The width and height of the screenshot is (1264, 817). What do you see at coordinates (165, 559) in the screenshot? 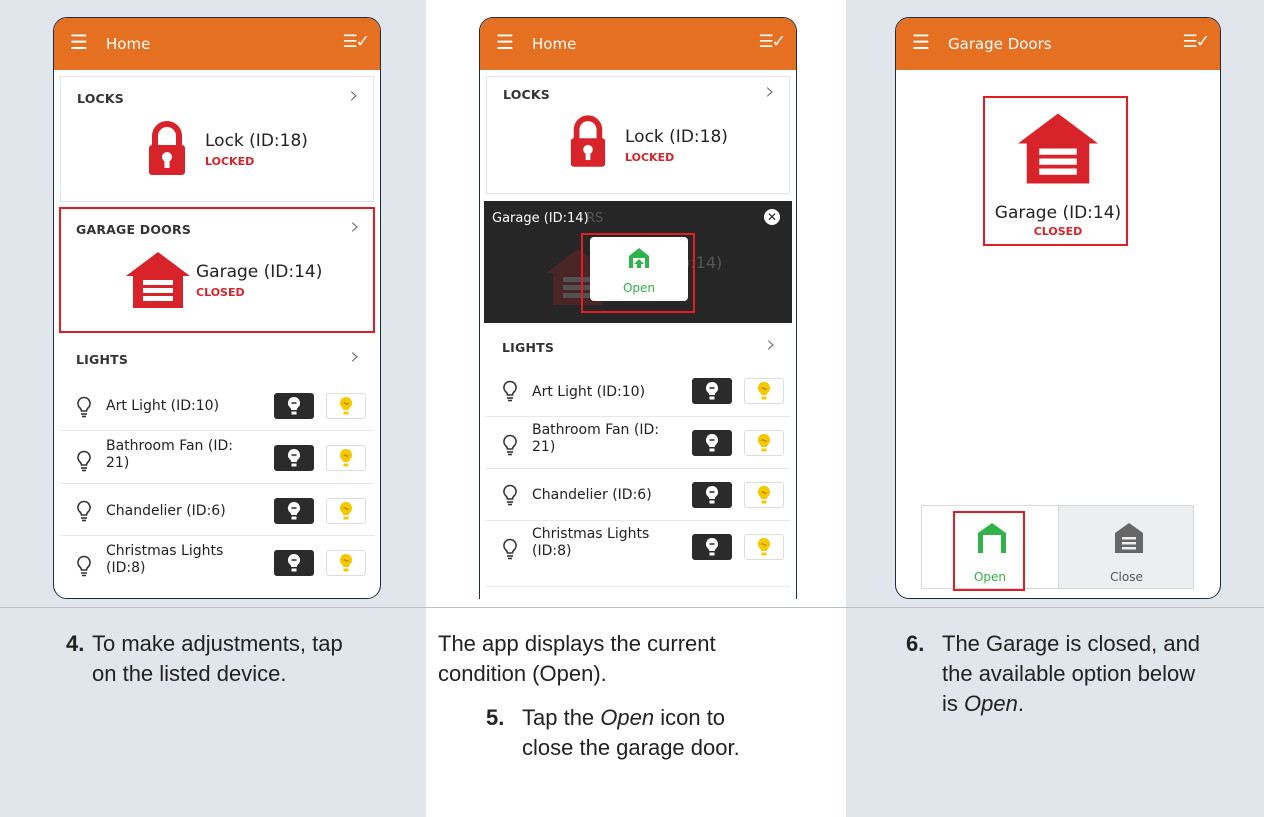
I see `light-name: Christmas Lights (ID:8)` at bounding box center [165, 559].